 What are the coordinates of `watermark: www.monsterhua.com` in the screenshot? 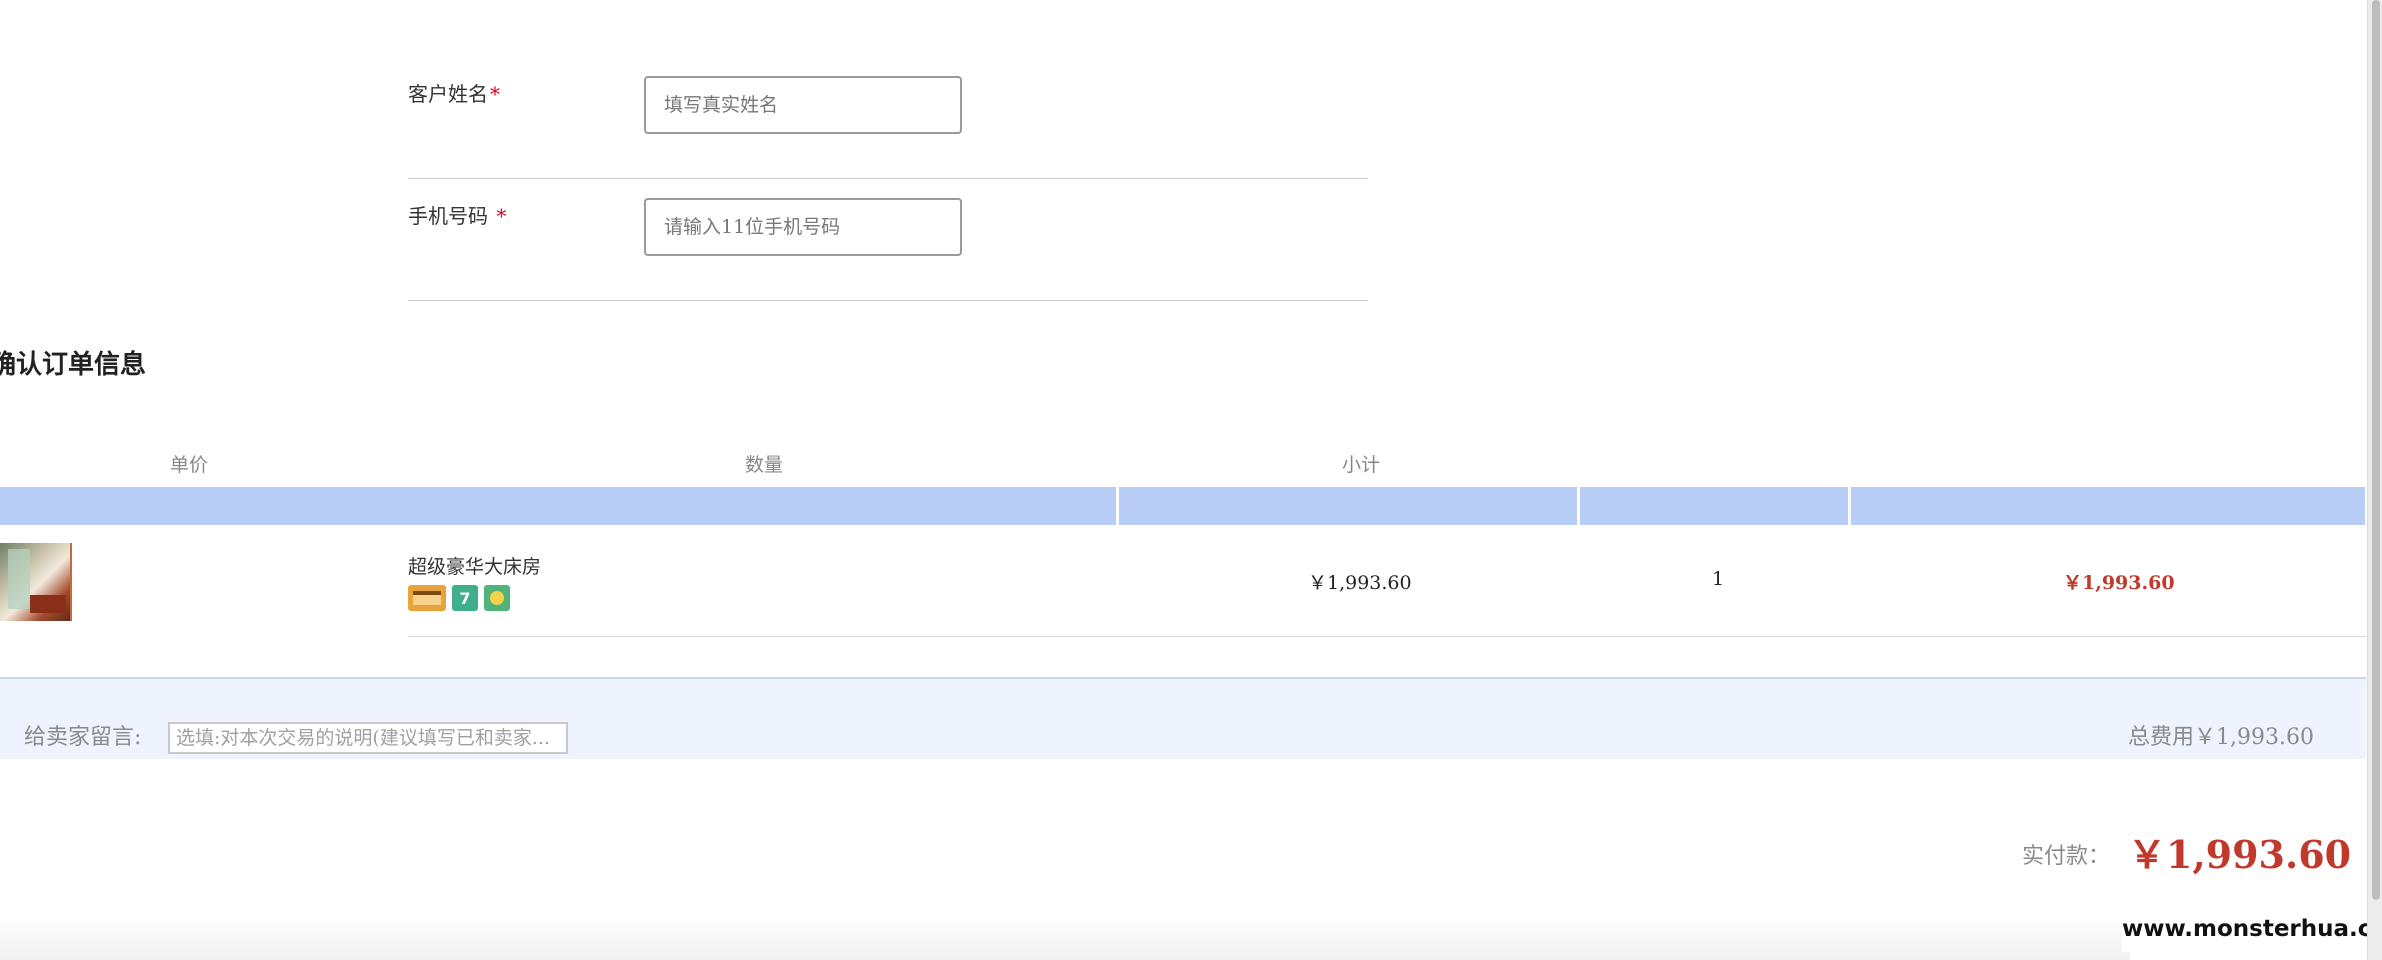 It's located at (2252, 929).